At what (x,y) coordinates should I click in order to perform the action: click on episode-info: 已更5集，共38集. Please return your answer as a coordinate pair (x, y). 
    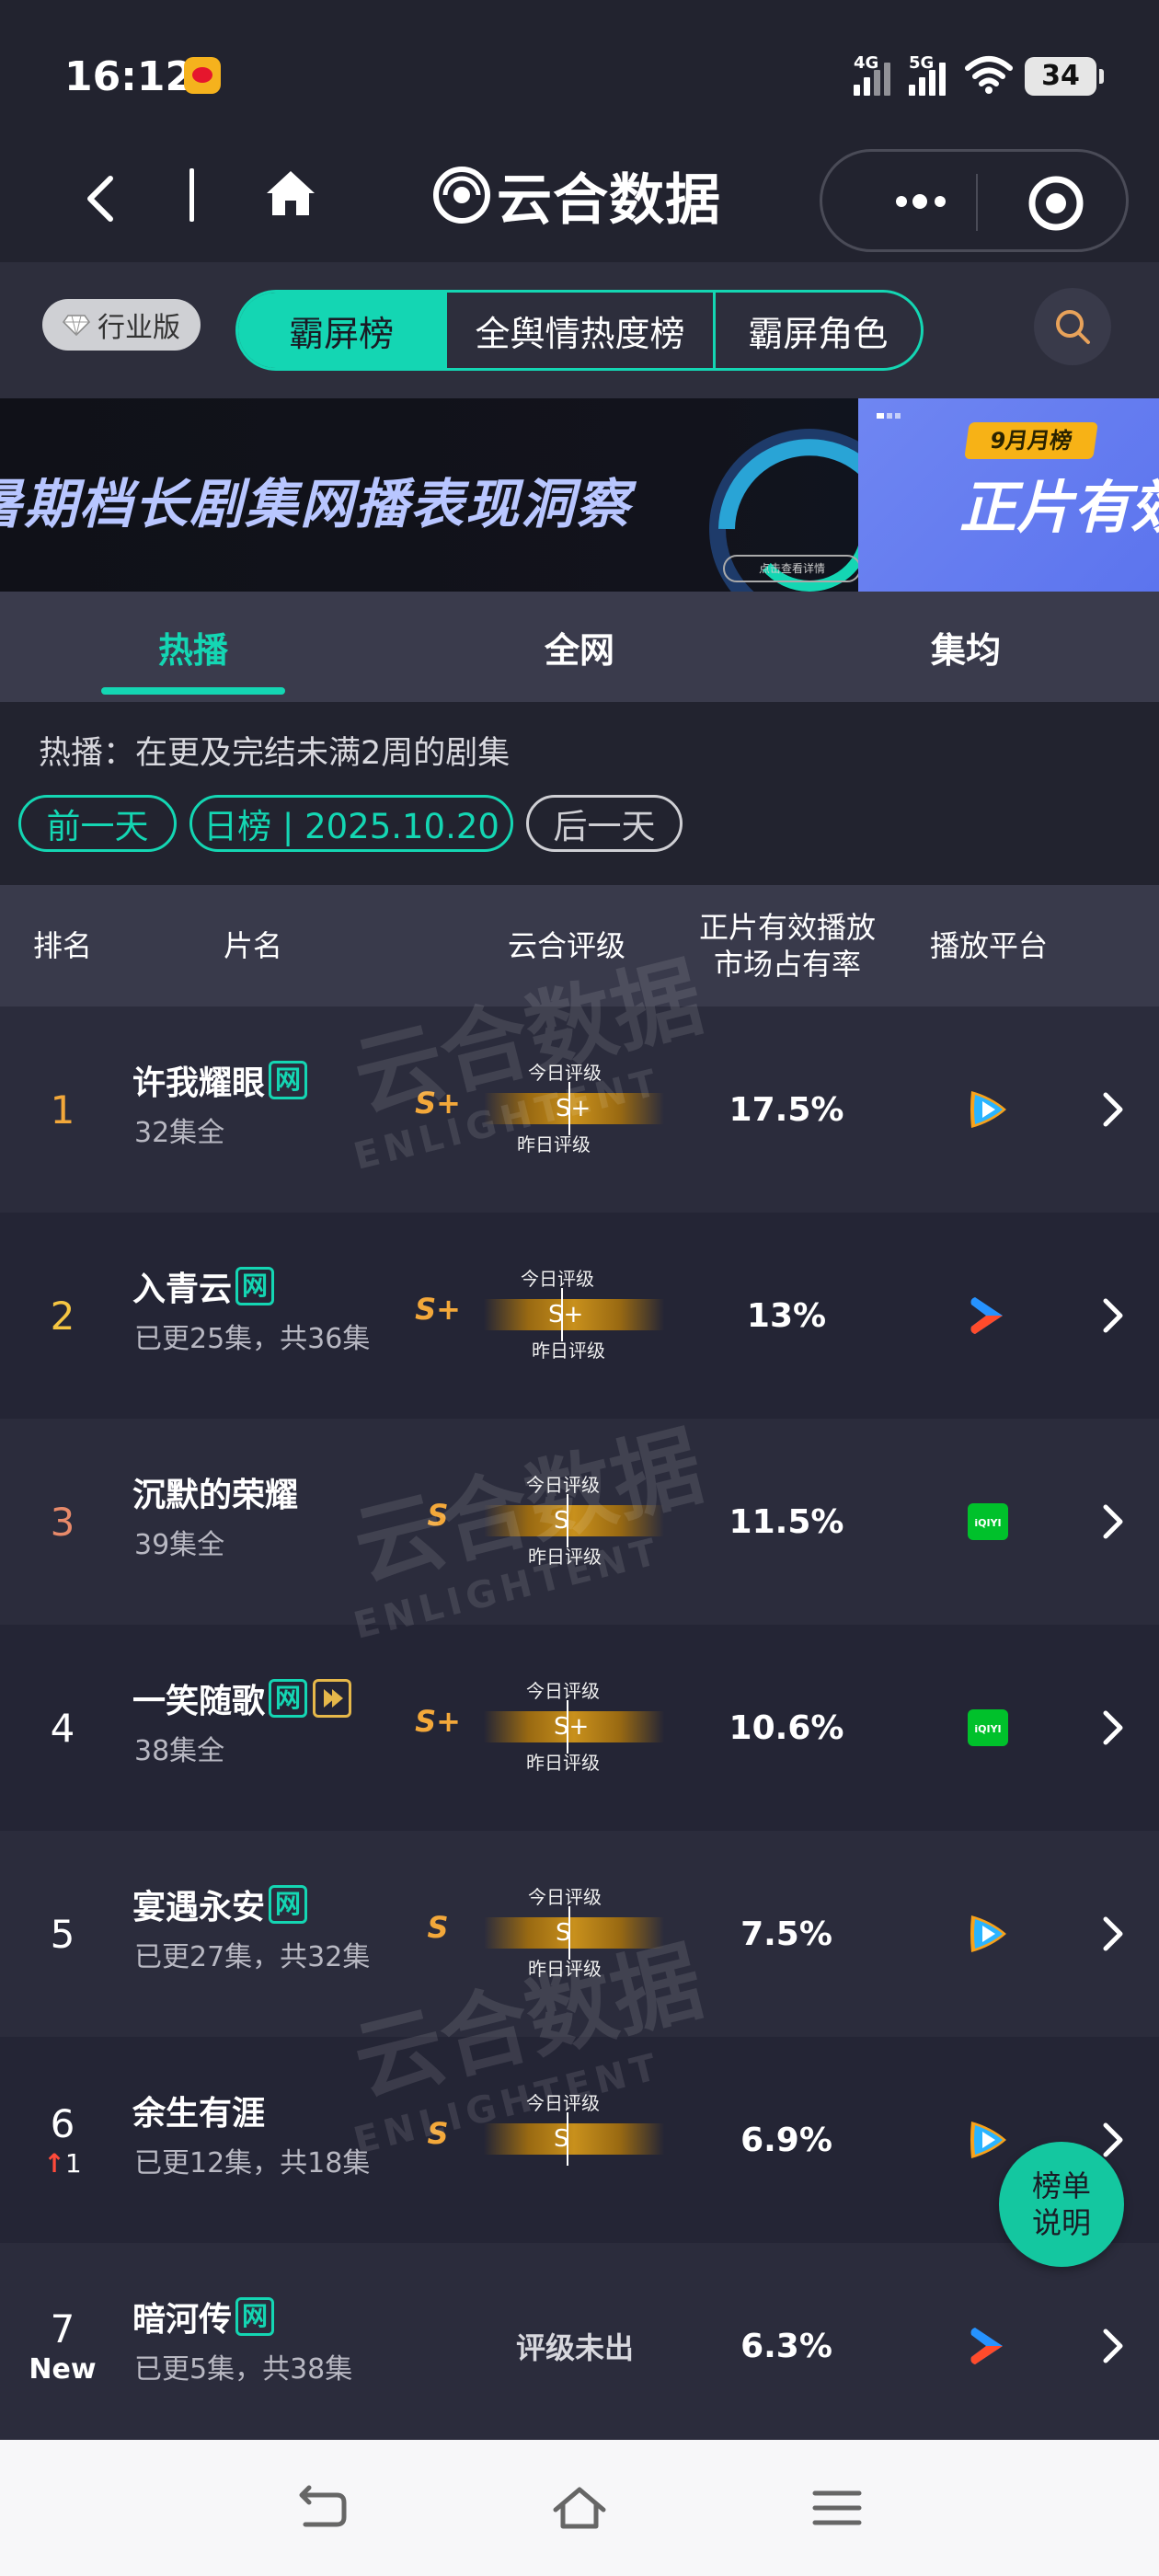
    Looking at the image, I should click on (243, 2369).